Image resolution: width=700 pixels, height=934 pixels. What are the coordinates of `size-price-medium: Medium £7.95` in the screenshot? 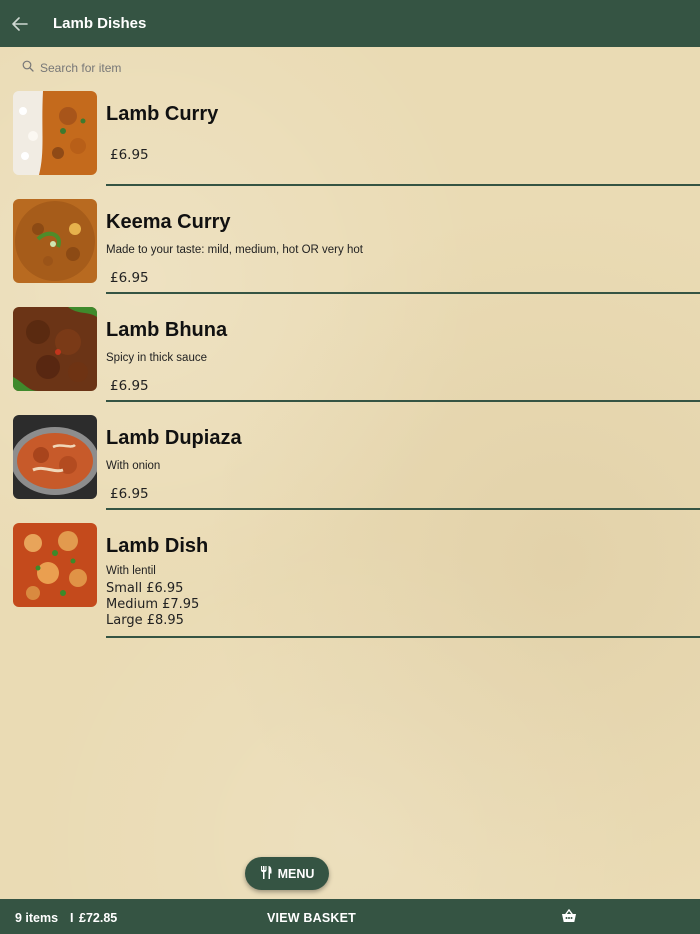 It's located at (153, 604).